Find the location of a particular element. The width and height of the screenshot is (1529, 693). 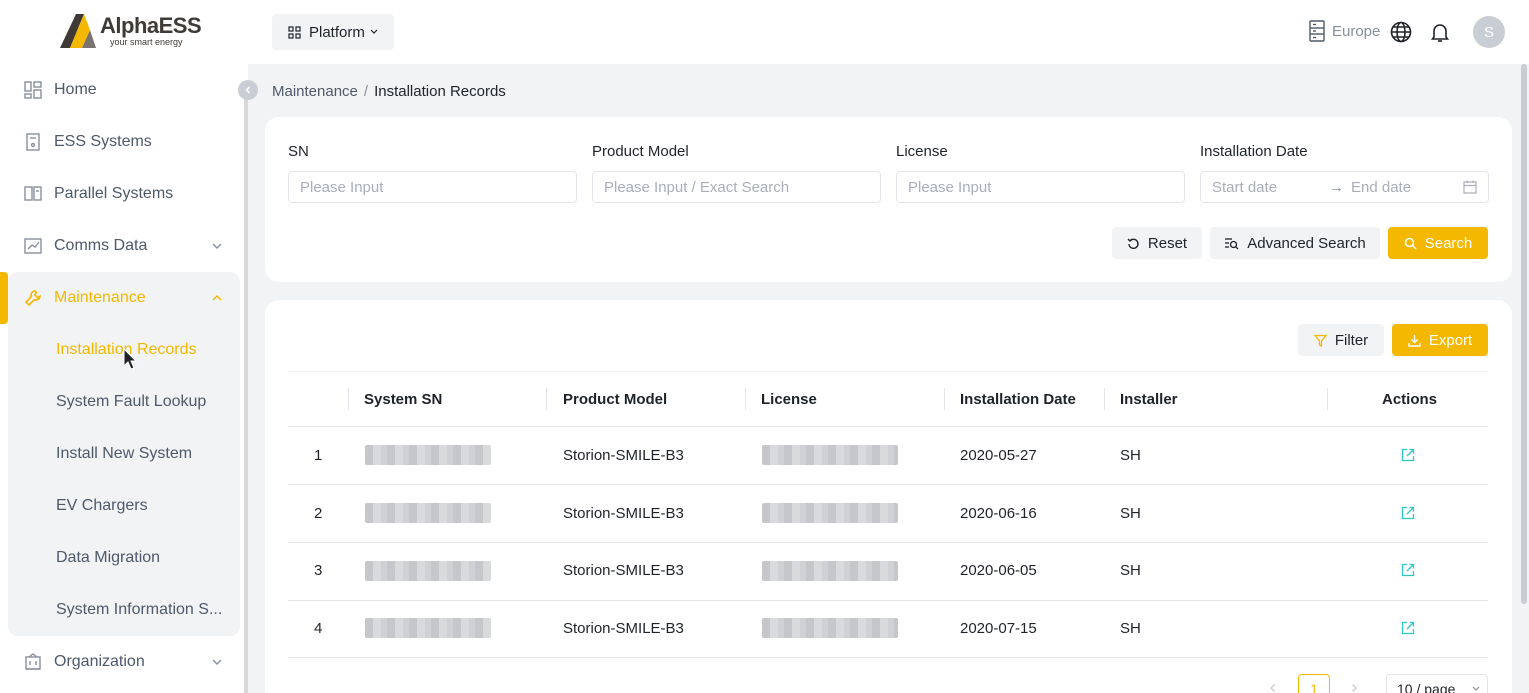

collapse-sidebar-button is located at coordinates (248, 90).